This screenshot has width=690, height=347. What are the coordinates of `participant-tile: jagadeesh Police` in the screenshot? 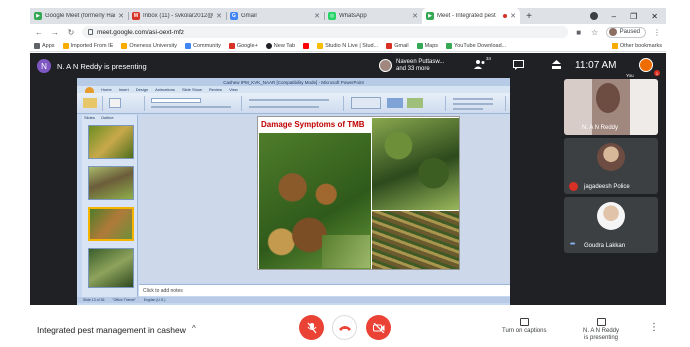 It's located at (611, 166).